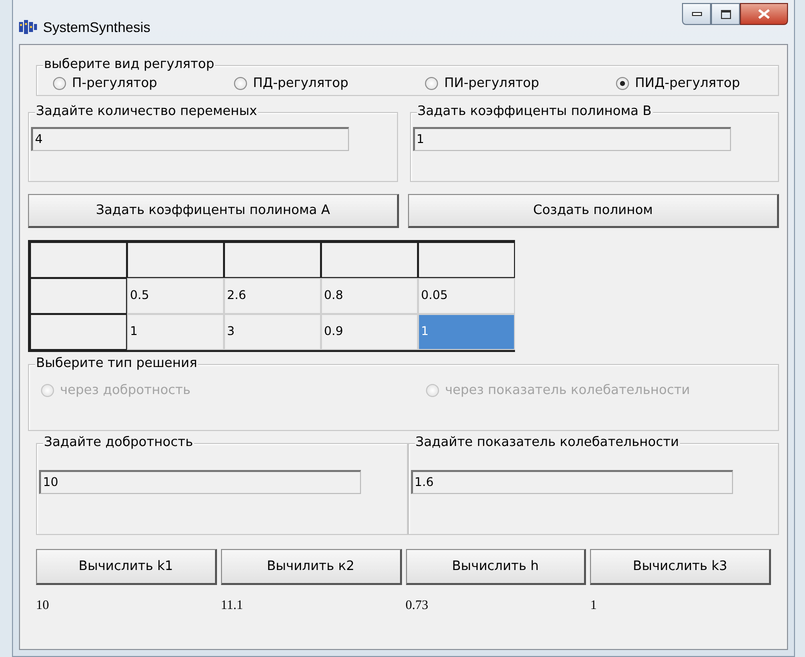 This screenshot has height=657, width=805. I want to click on maximize-icon, so click(725, 14).